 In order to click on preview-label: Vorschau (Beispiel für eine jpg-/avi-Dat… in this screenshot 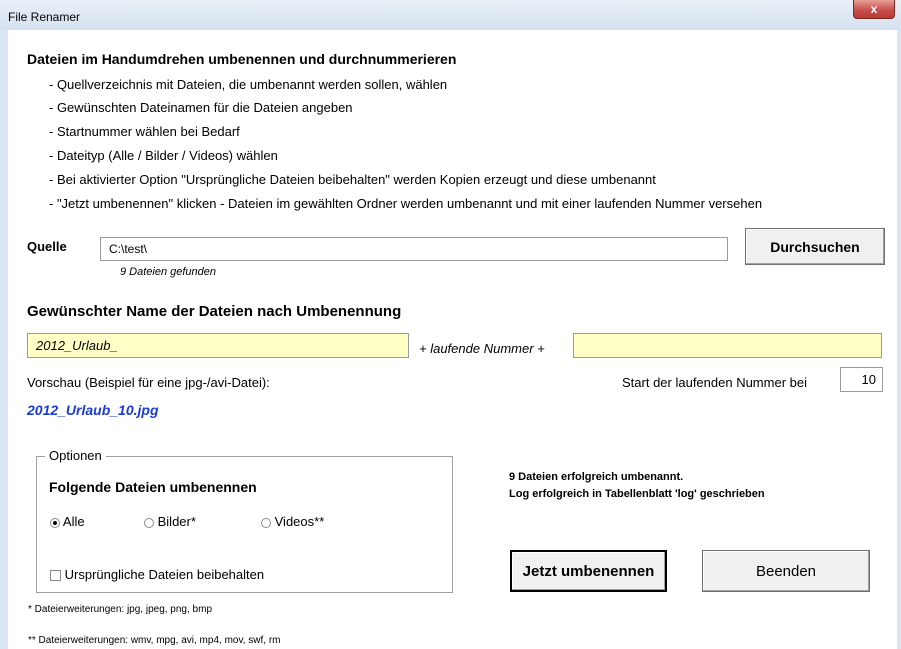, I will do `click(148, 382)`.